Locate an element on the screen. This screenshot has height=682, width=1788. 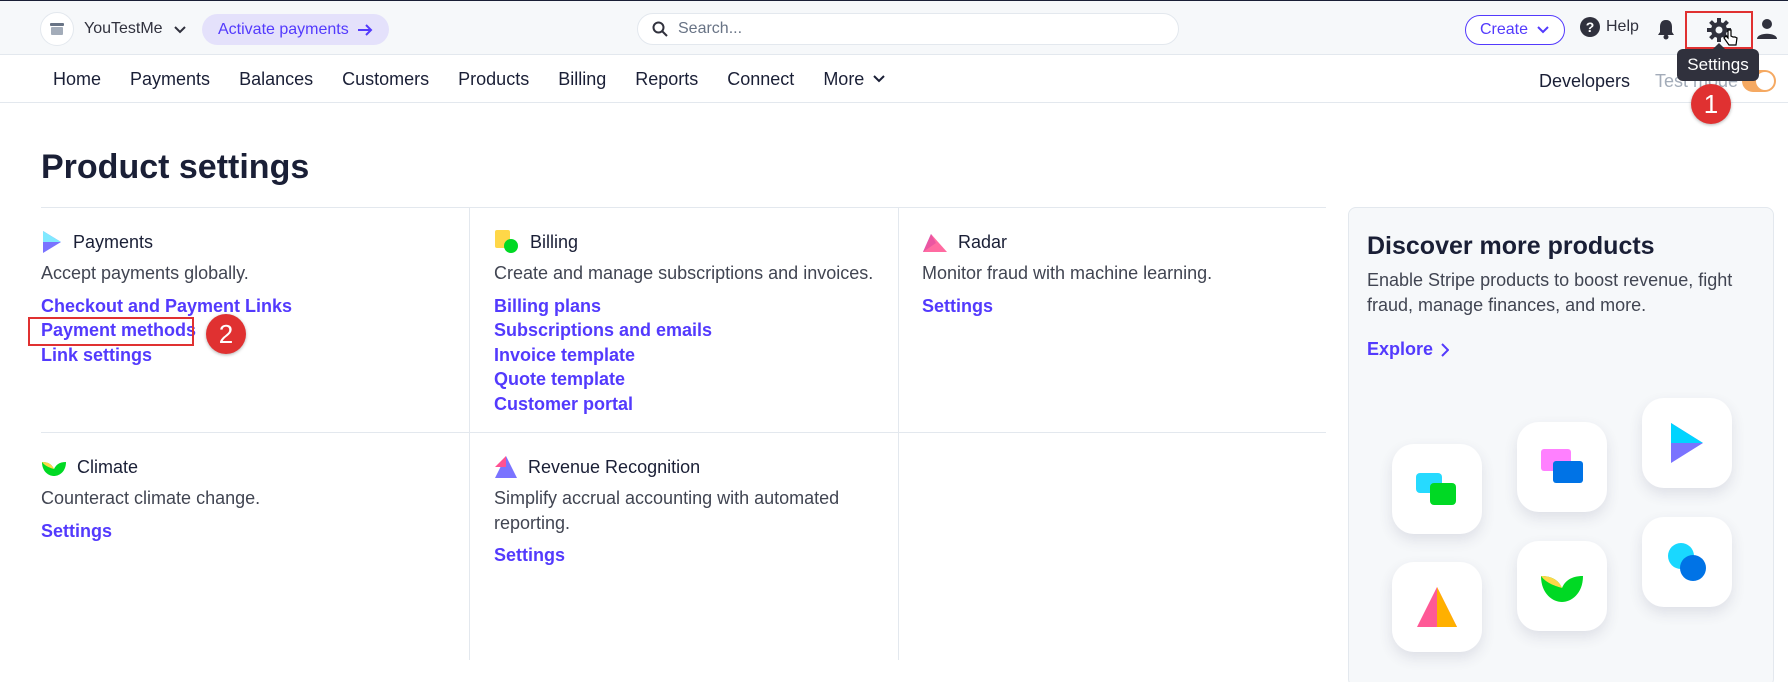
step-1-badge: 1 is located at coordinates (1711, 104).